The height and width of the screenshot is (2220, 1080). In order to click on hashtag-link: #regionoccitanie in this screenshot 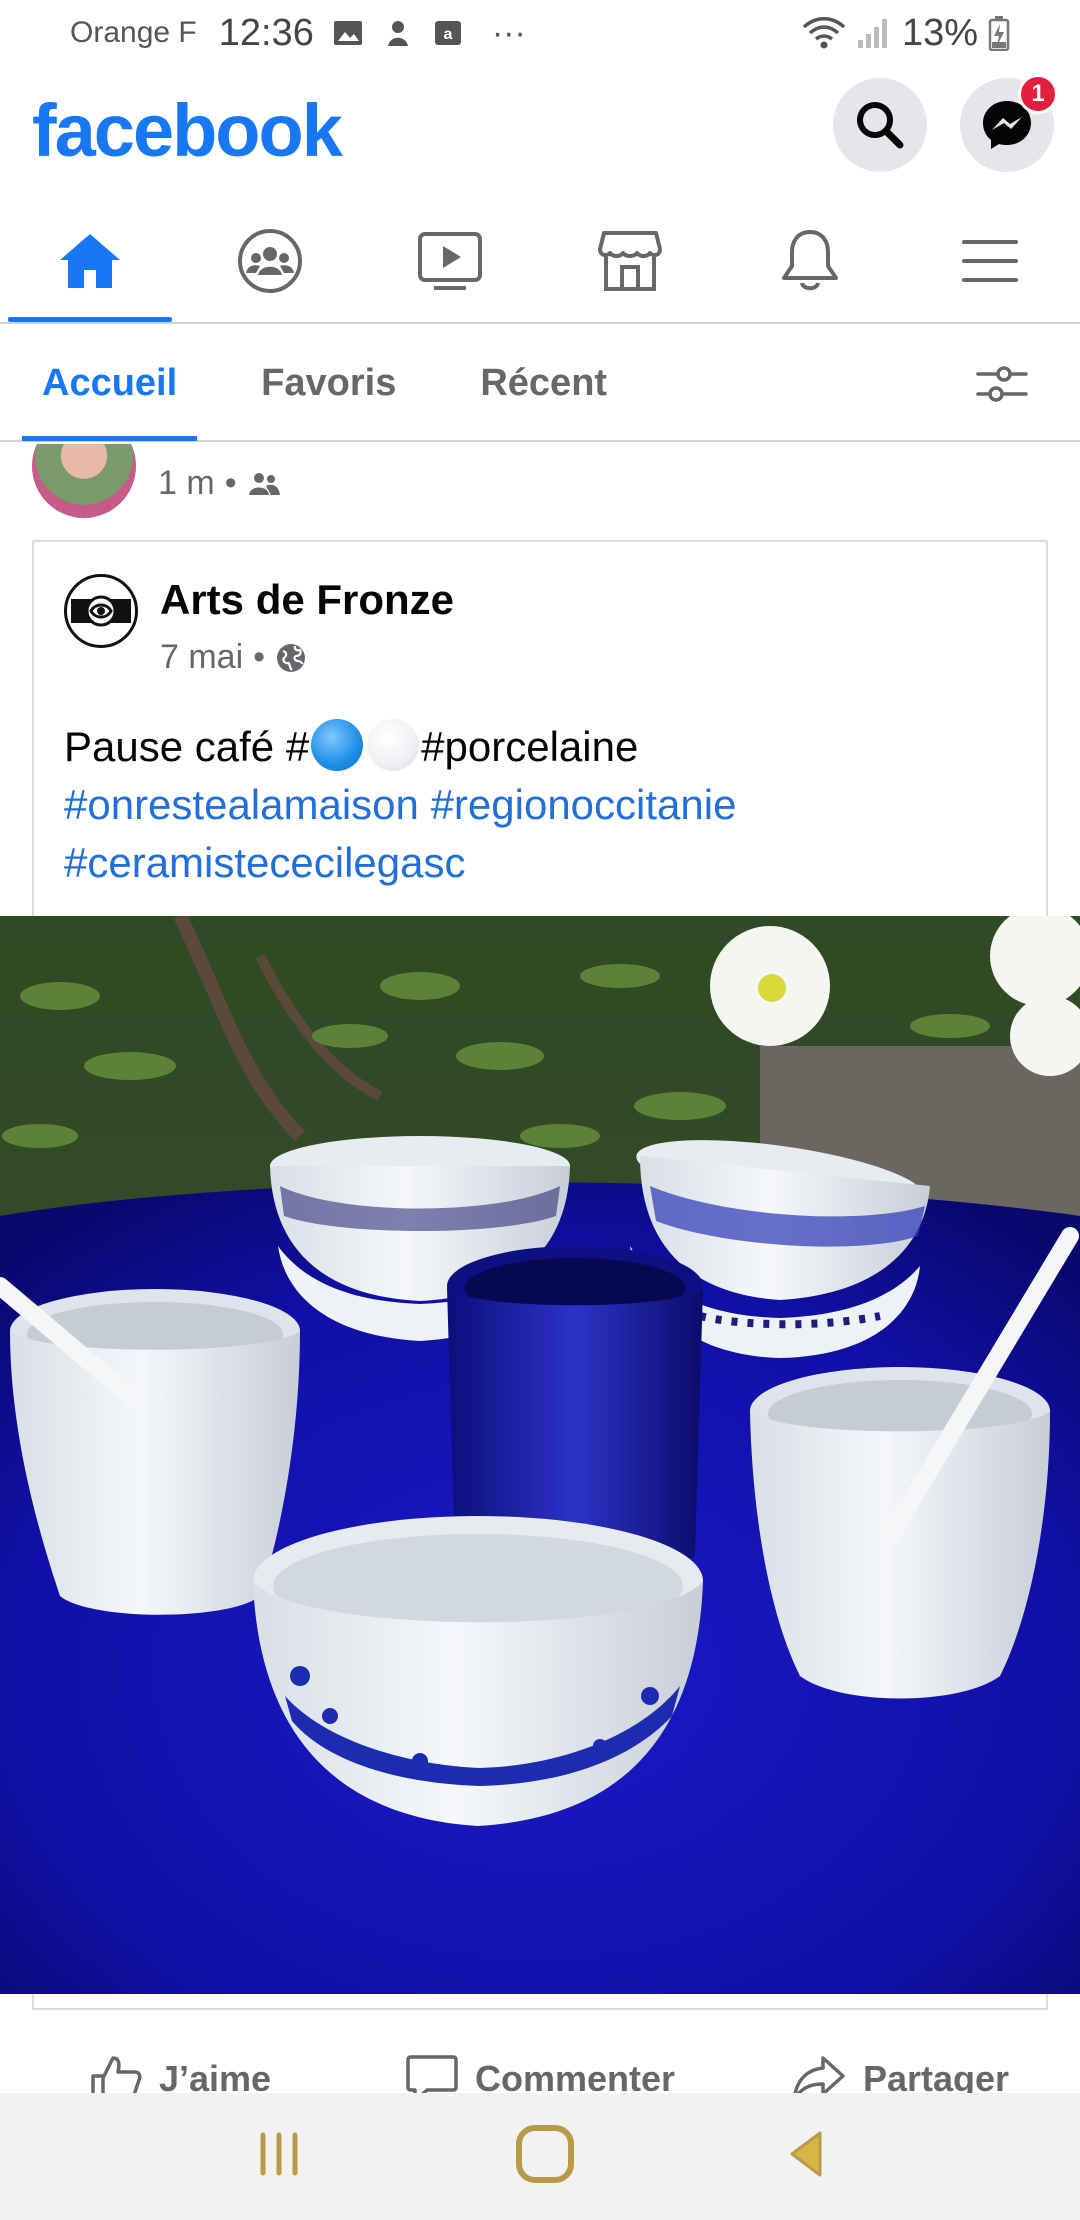, I will do `click(584, 804)`.